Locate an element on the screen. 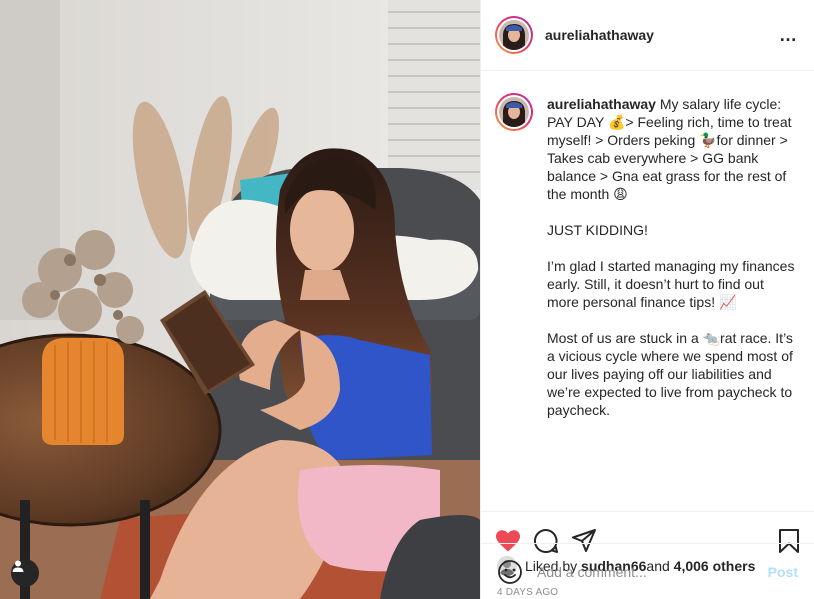 Image resolution: width=814 pixels, height=599 pixels. post-username: aureliahathaway is located at coordinates (662, 35).